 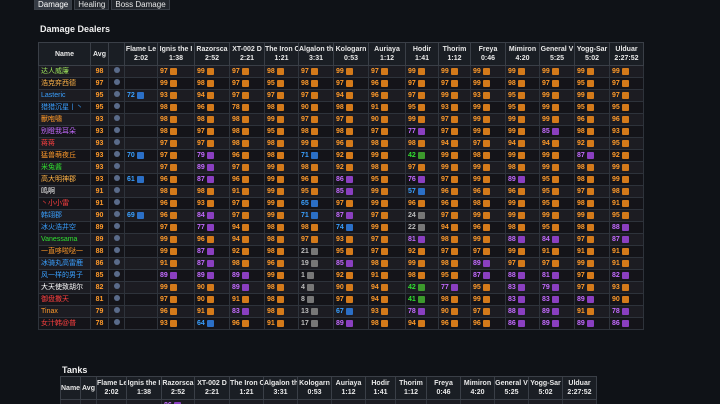 I want to click on tab-healing: Healing, so click(x=92, y=5).